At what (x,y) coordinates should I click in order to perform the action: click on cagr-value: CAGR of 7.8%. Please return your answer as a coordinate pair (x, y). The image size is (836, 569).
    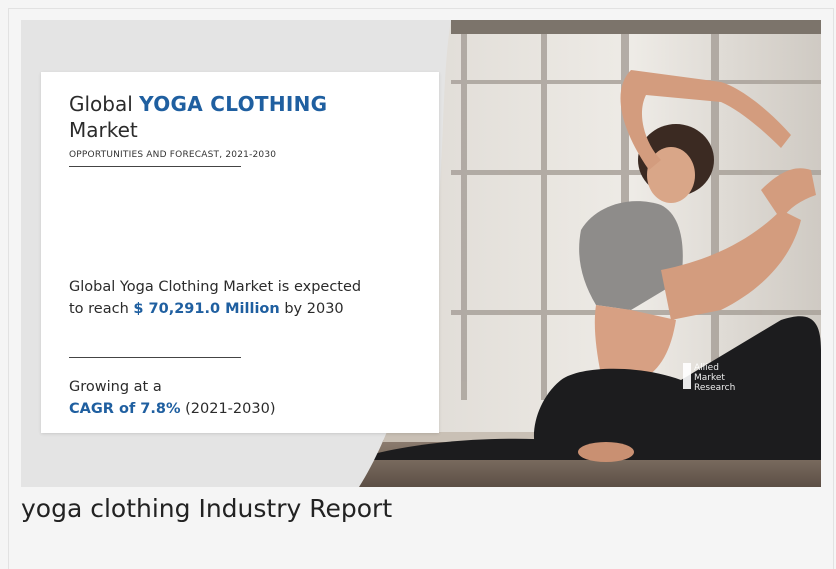
    Looking at the image, I should click on (125, 409).